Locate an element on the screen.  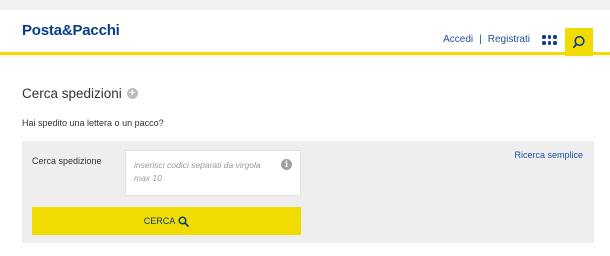
register-link: Registrati is located at coordinates (509, 39).